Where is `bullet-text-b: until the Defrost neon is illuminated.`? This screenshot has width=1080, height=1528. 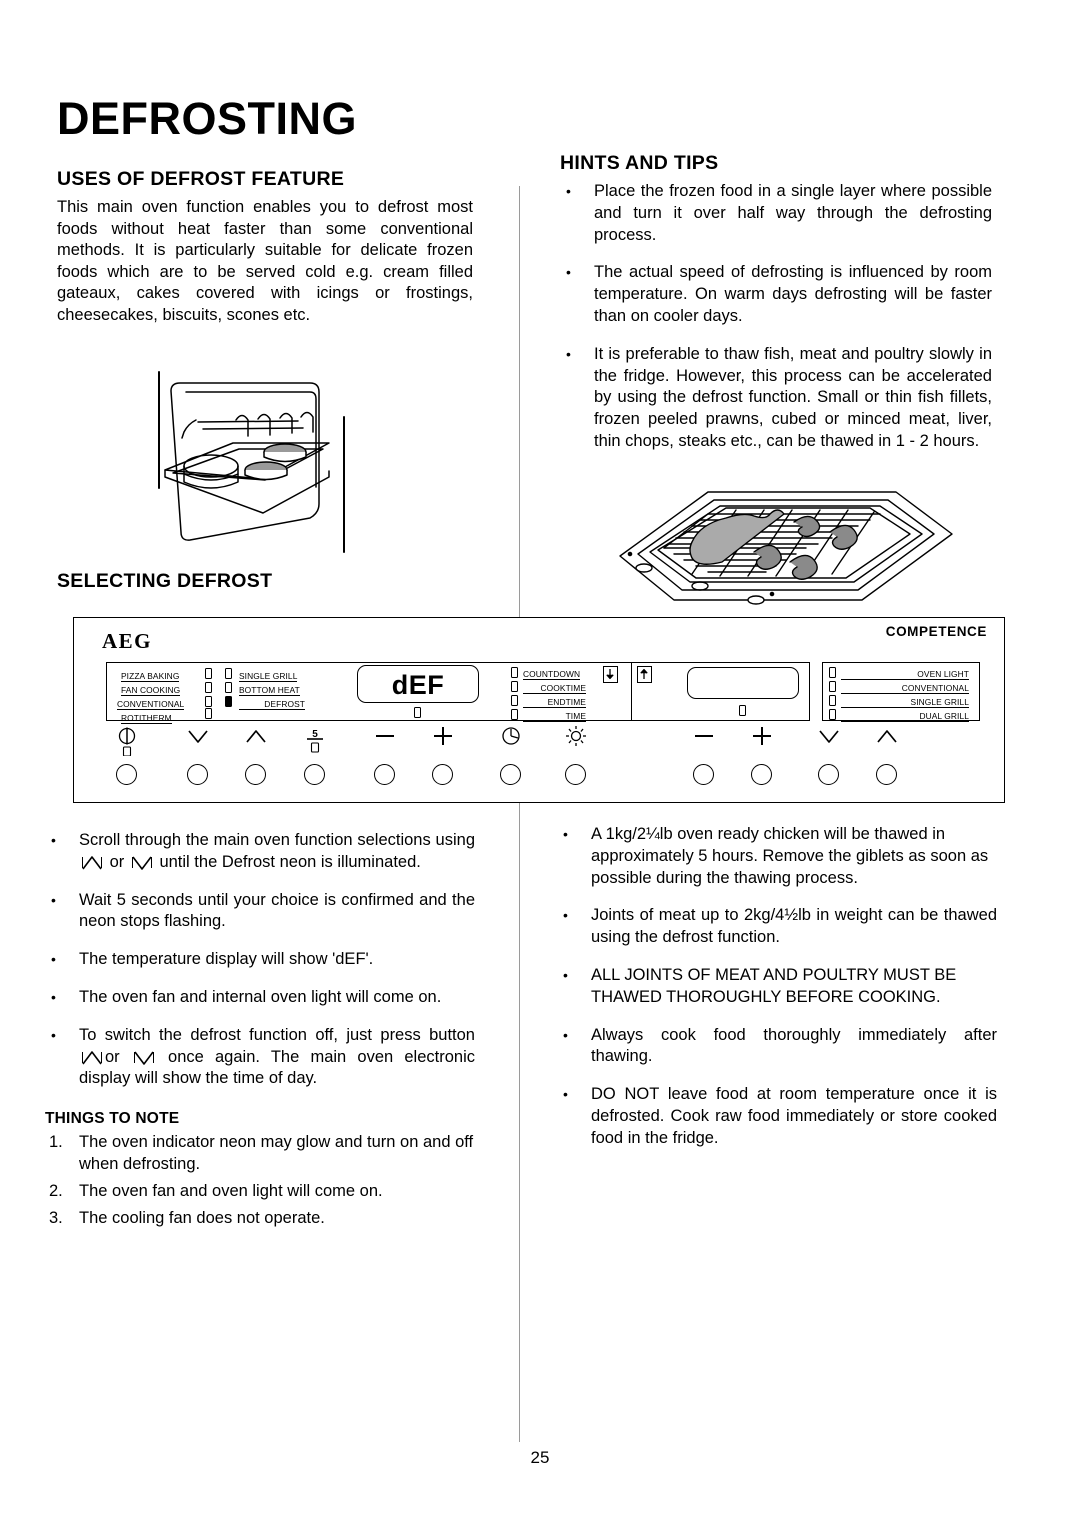 bullet-text-b: until the Defrost neon is illuminated. is located at coordinates (290, 861).